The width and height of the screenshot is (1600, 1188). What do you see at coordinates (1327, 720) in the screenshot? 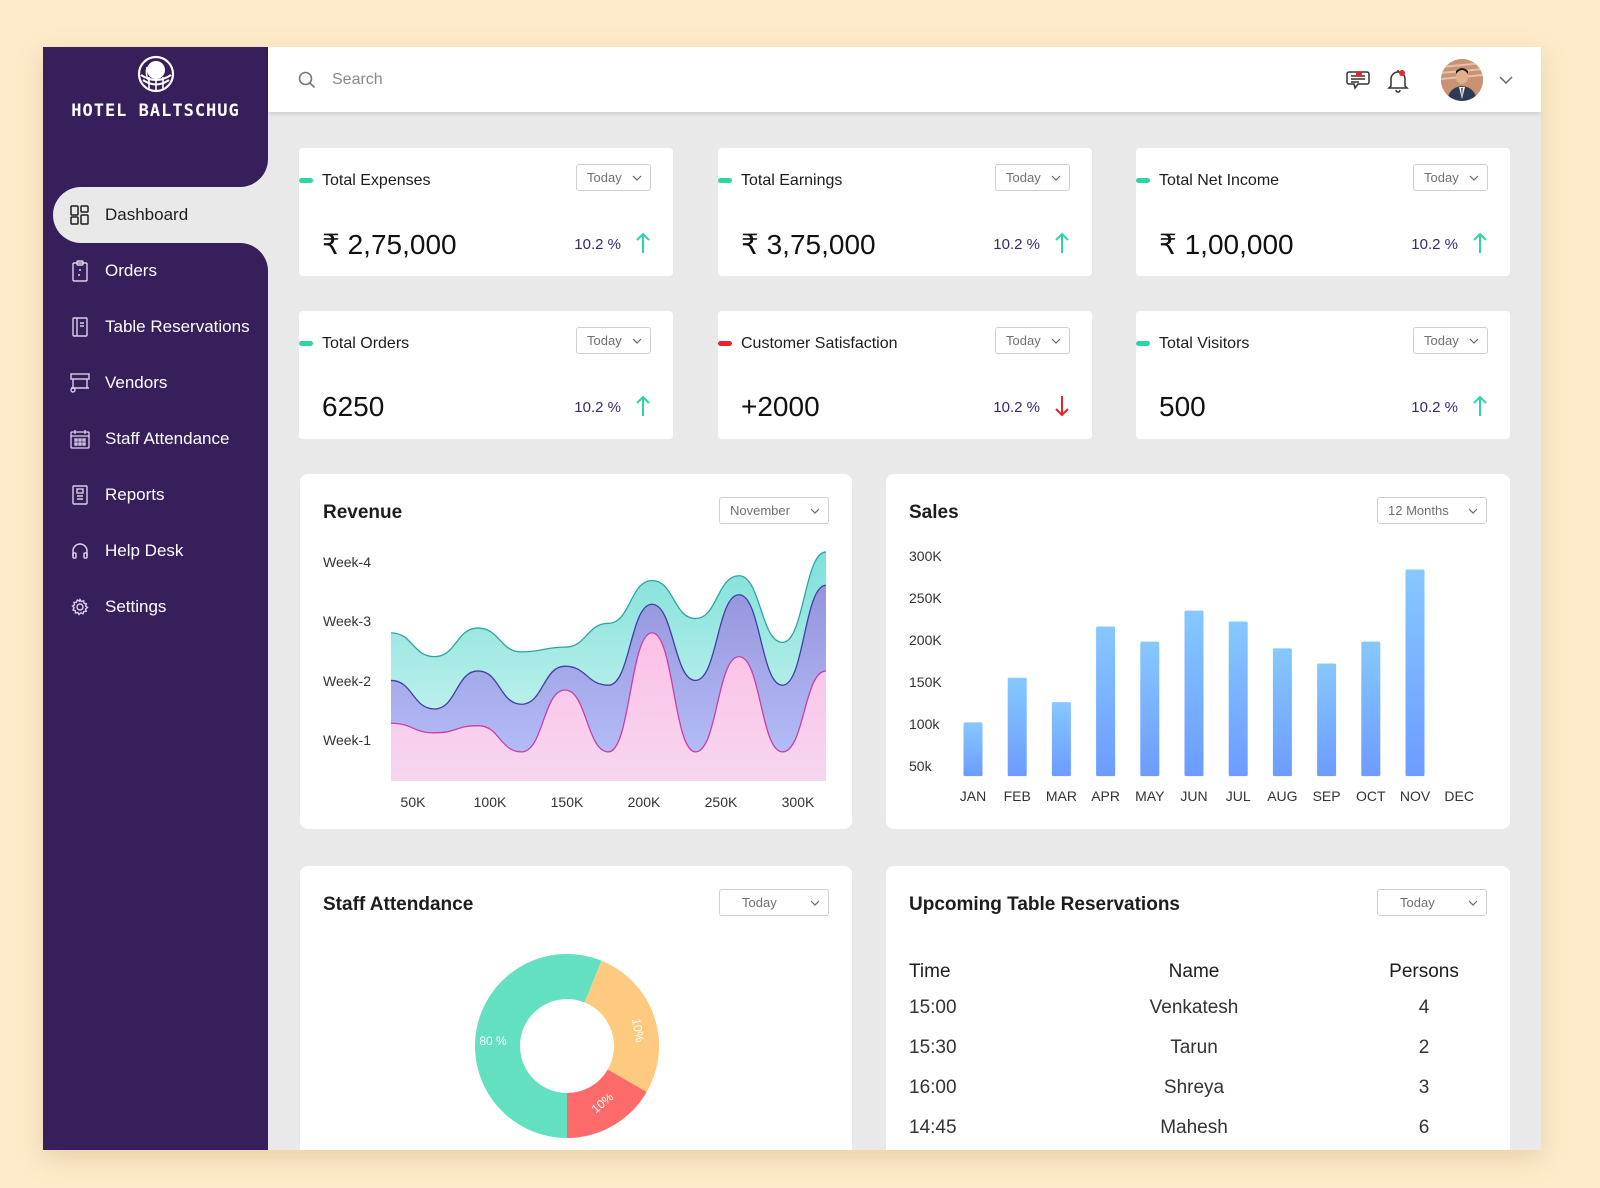
I see `bar-sep` at bounding box center [1327, 720].